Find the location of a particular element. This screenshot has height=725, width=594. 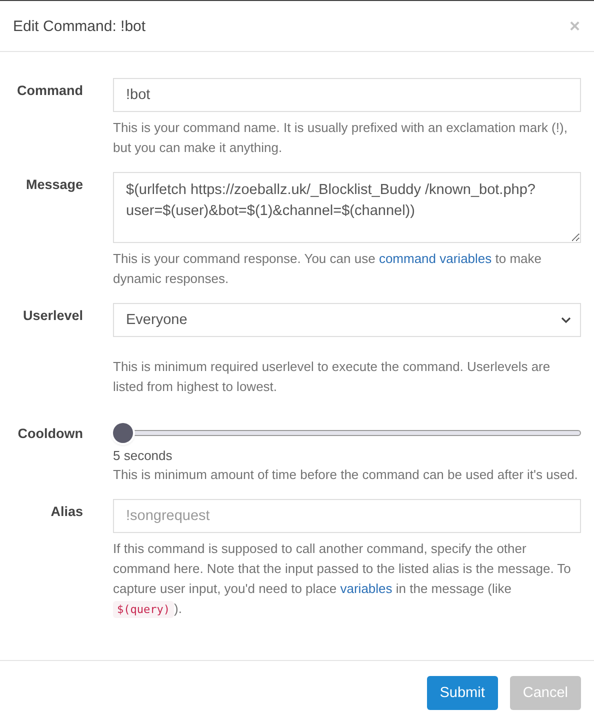

field-label: Cooldown is located at coordinates (49, 434).